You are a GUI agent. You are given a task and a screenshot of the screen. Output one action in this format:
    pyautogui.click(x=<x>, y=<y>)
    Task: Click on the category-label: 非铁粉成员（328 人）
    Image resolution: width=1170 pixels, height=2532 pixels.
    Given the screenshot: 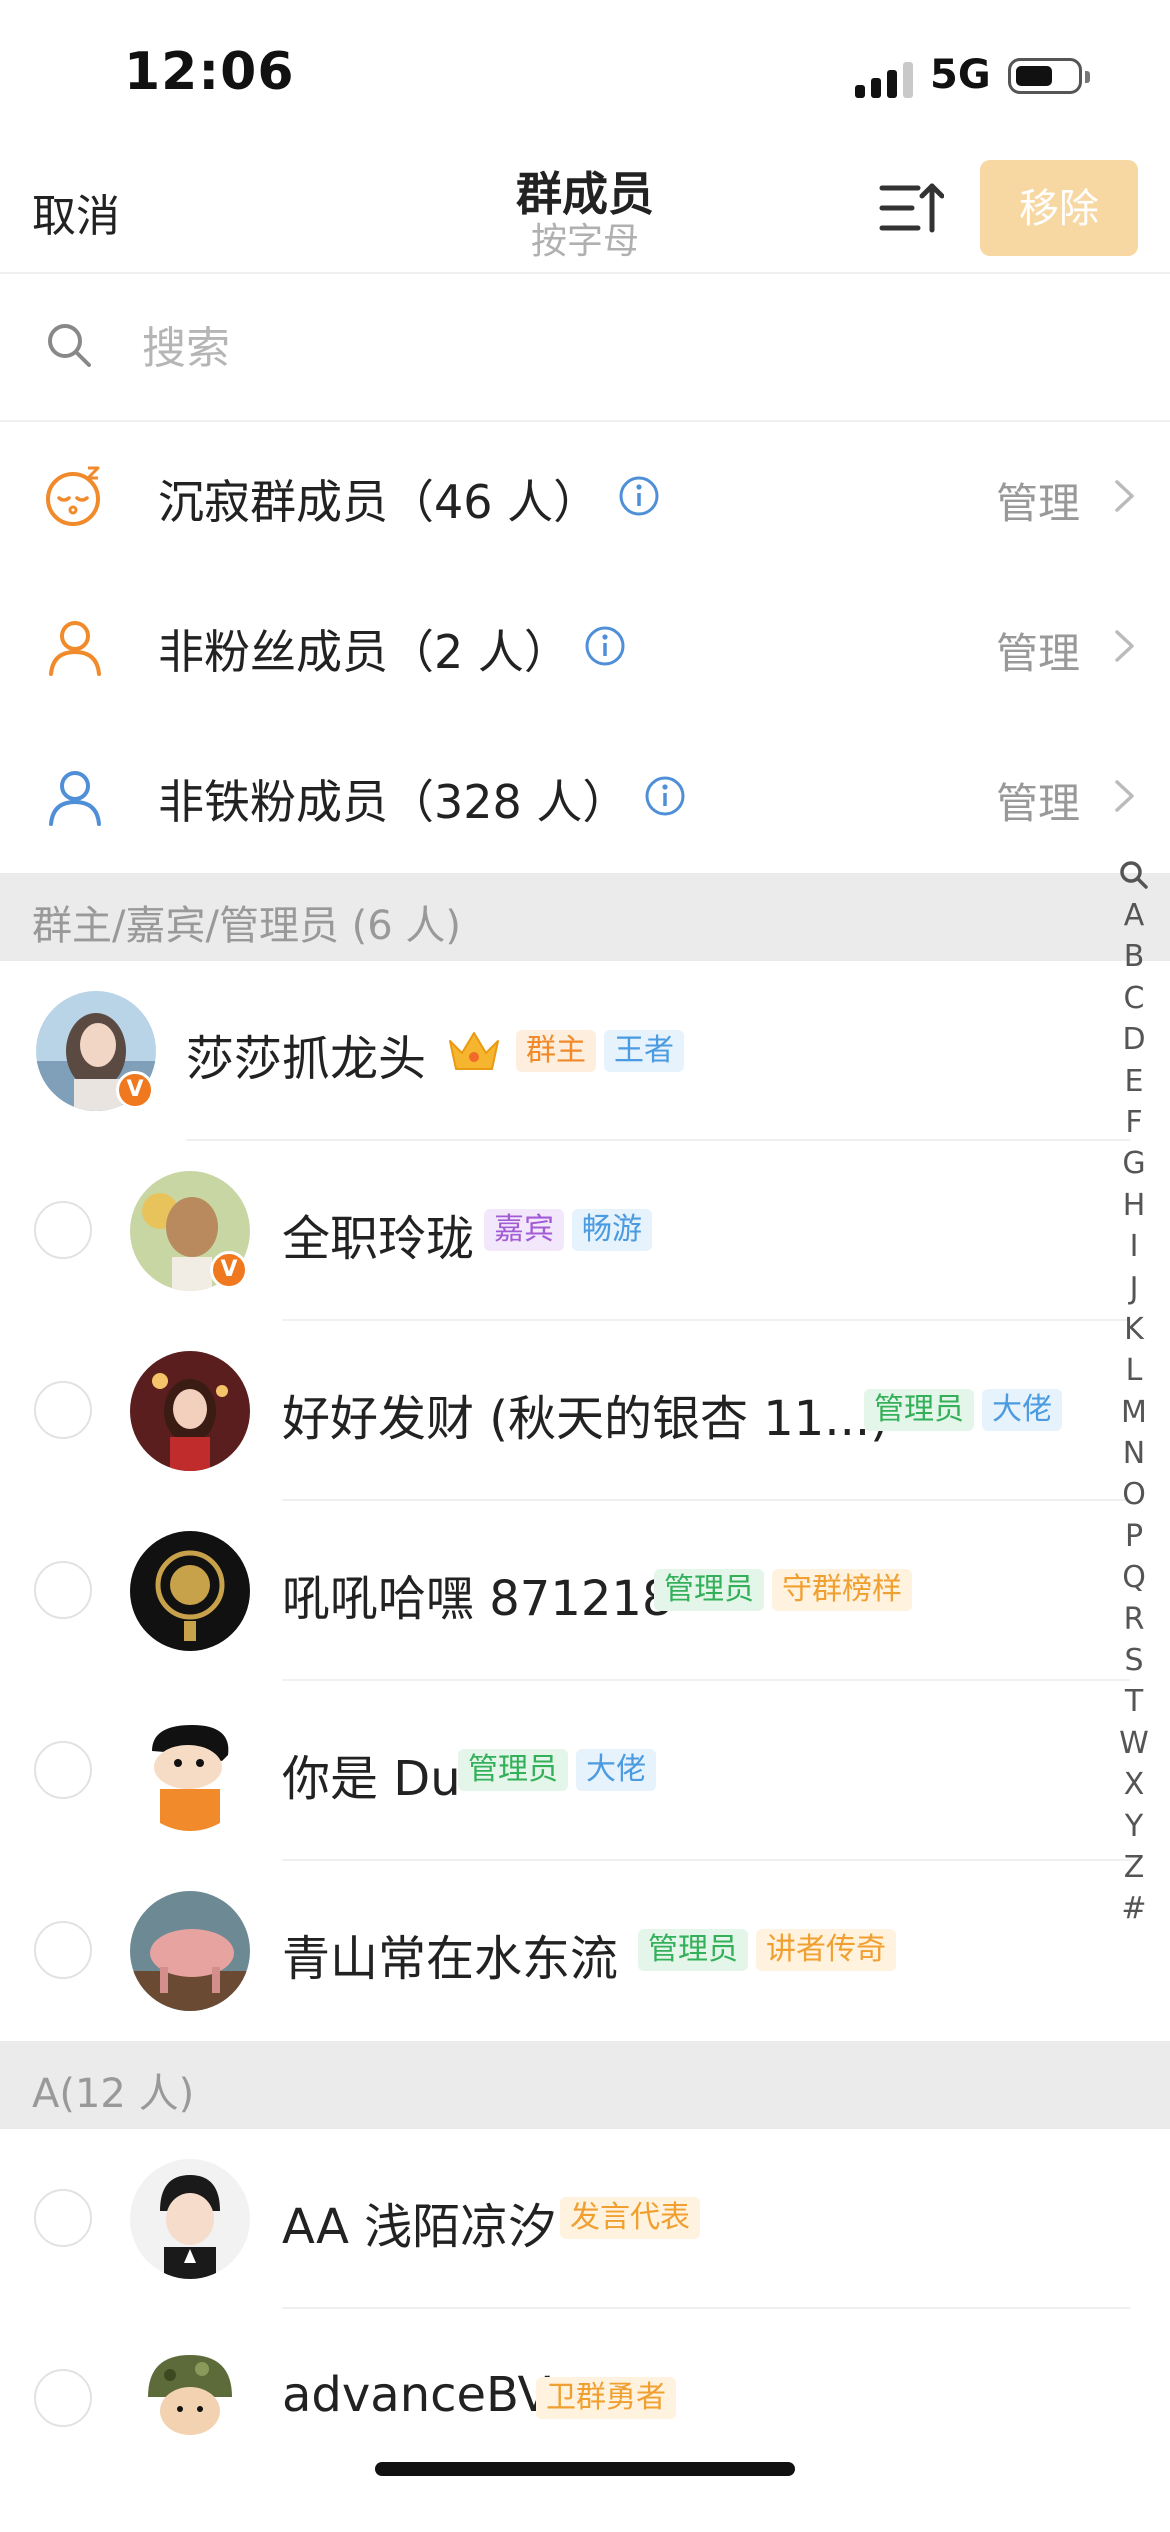 What is the action you would take?
    pyautogui.click(x=393, y=802)
    